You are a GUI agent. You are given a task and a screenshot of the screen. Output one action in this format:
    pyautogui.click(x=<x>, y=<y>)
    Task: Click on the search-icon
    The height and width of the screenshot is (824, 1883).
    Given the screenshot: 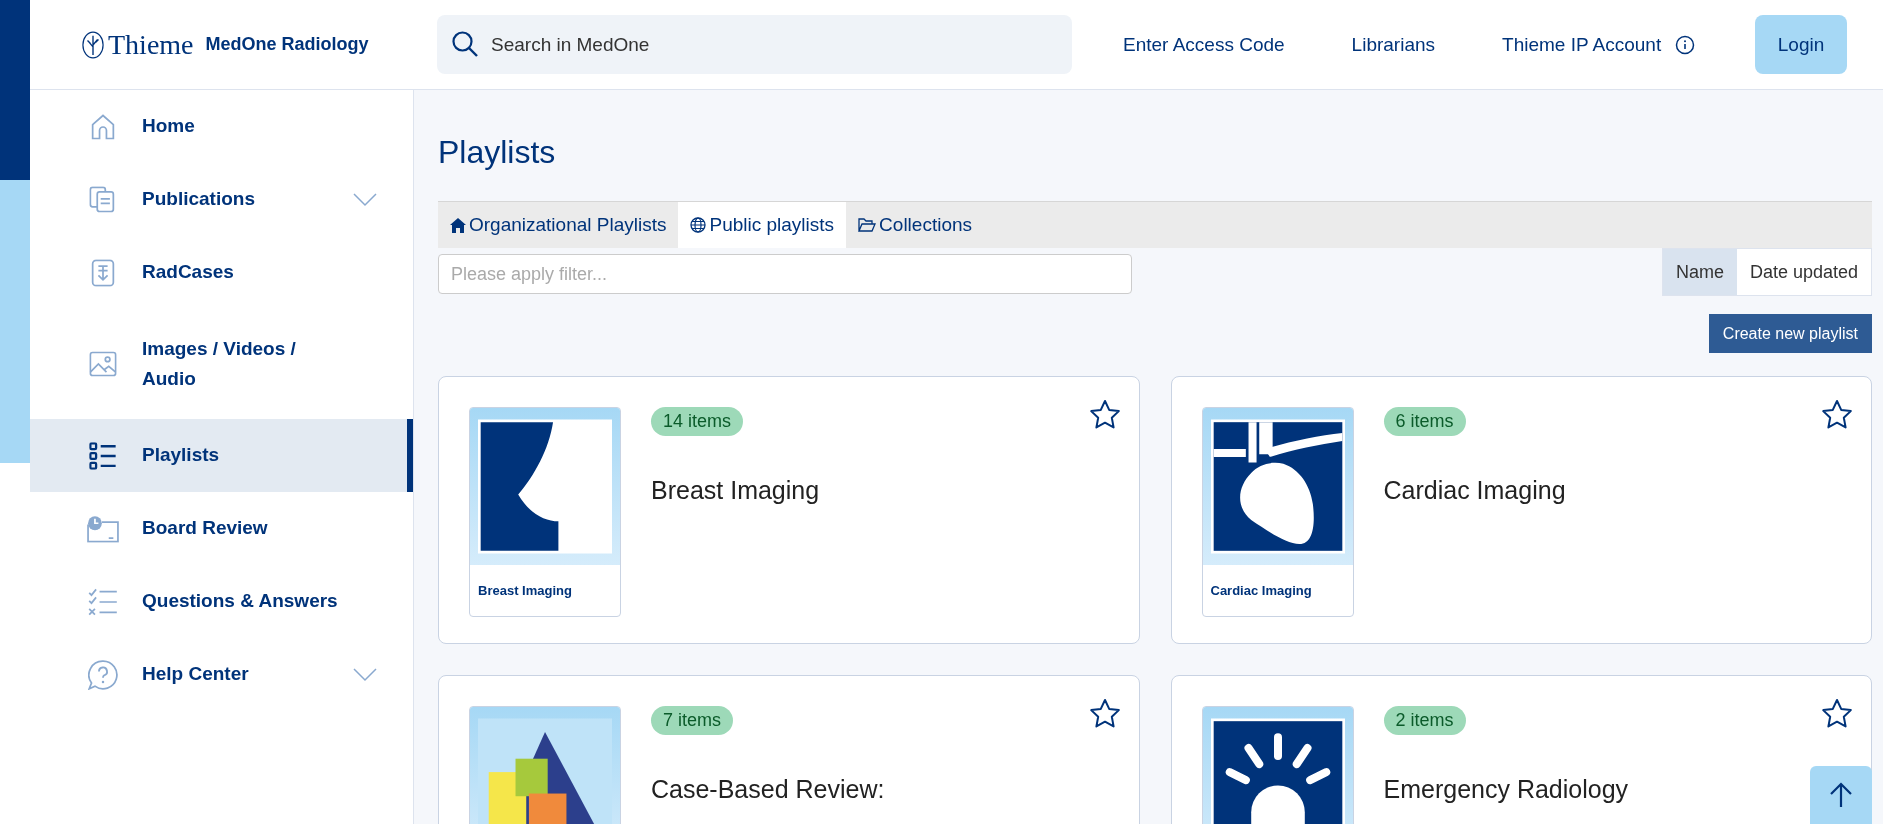 What is the action you would take?
    pyautogui.click(x=465, y=44)
    